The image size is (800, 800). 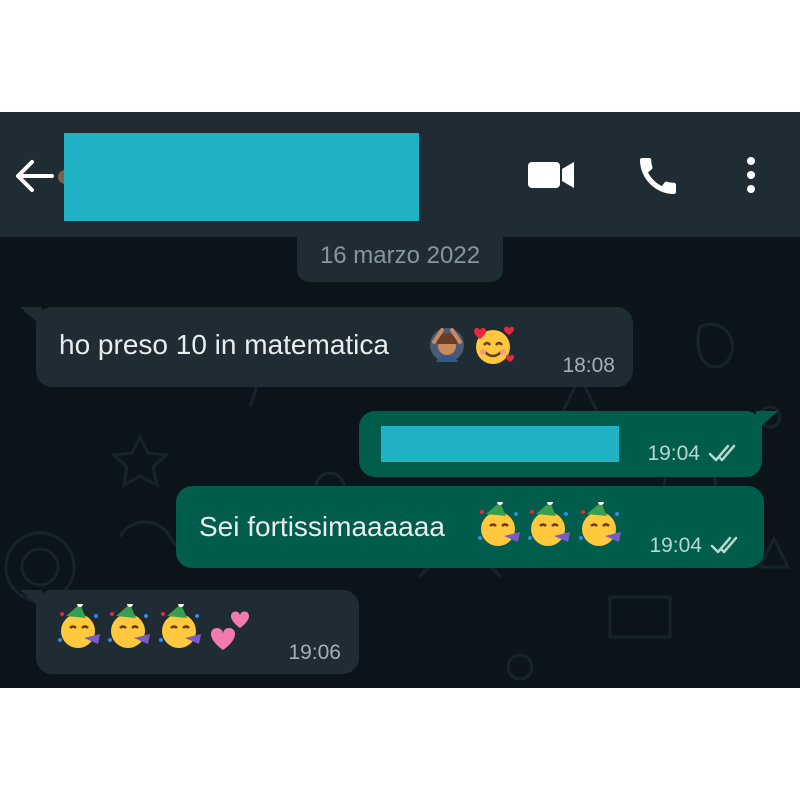 I want to click on message-bubble-incoming: 19:06, so click(x=189, y=632).